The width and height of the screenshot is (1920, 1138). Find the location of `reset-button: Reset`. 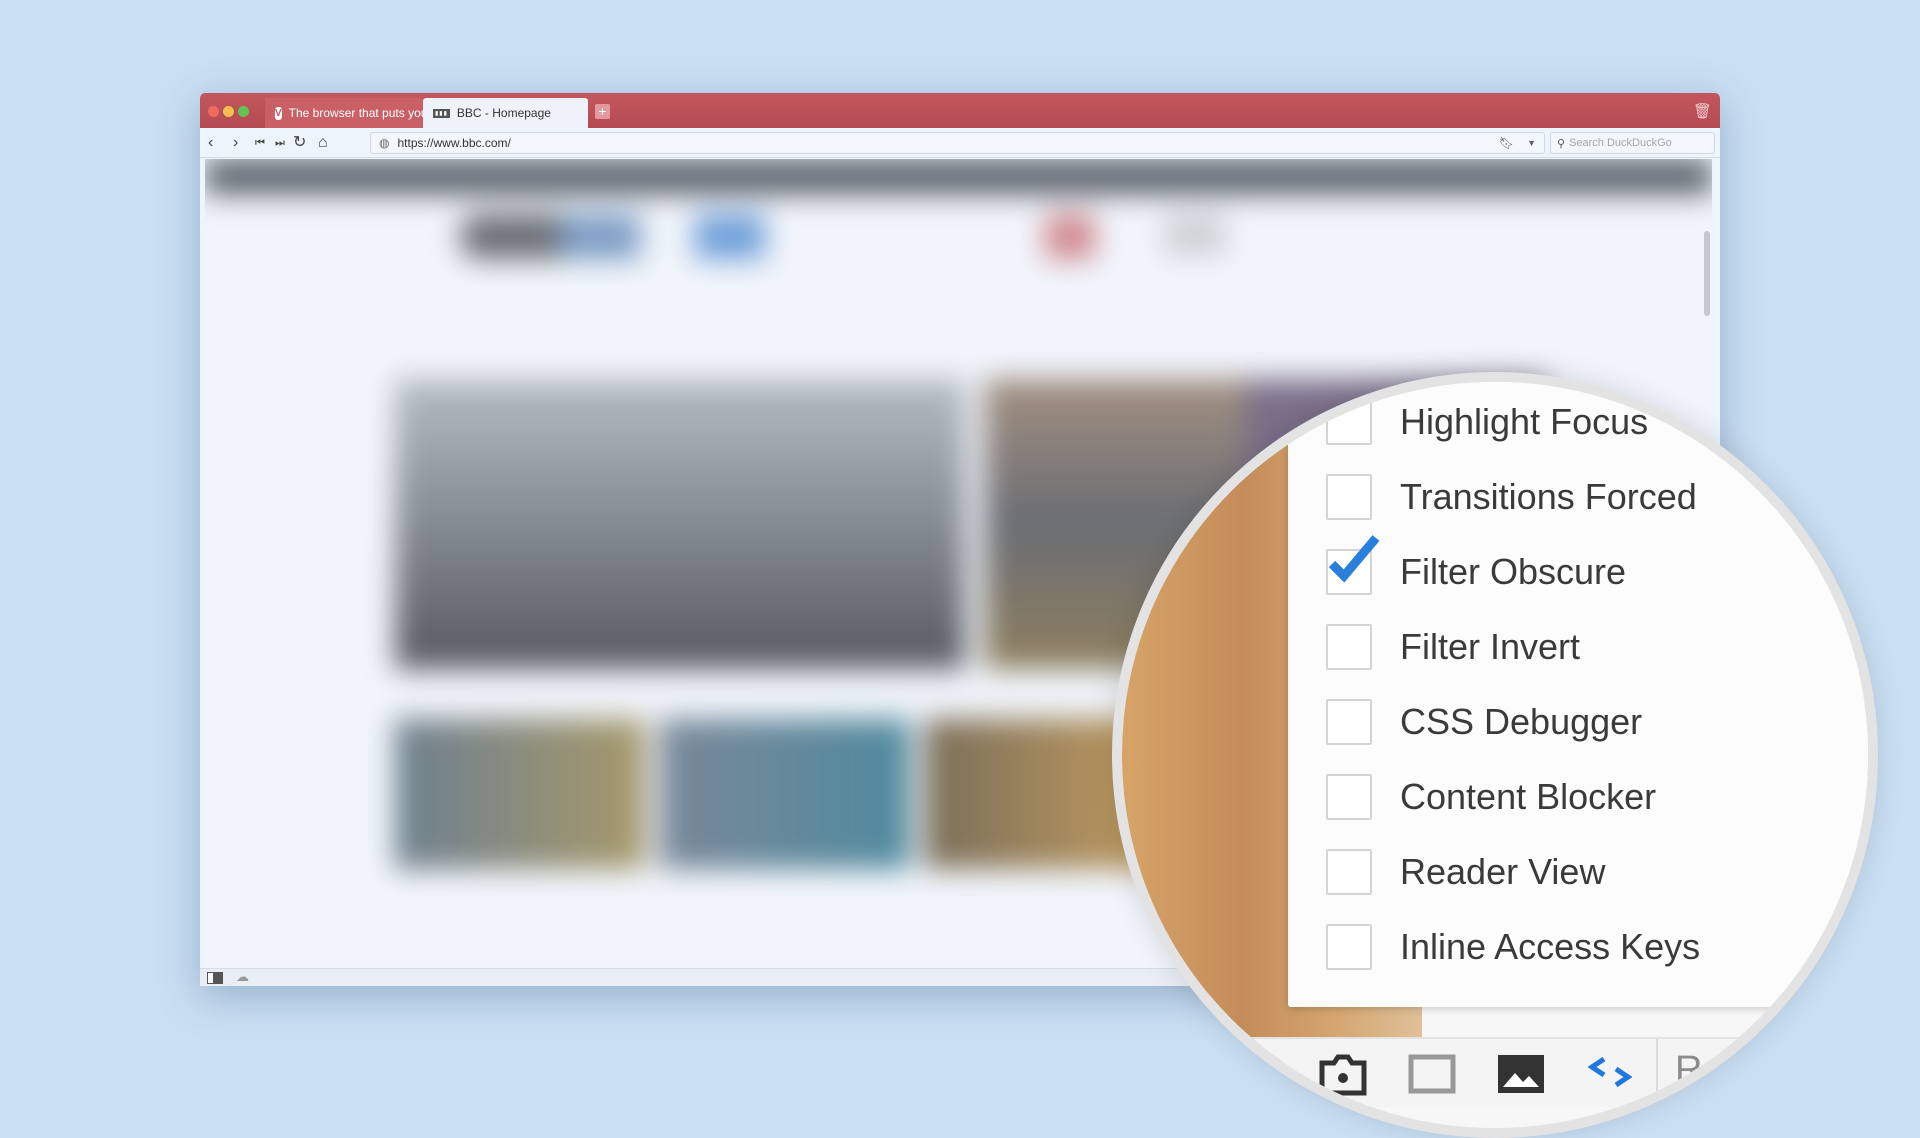

reset-button: Reset is located at coordinates (1724, 1070).